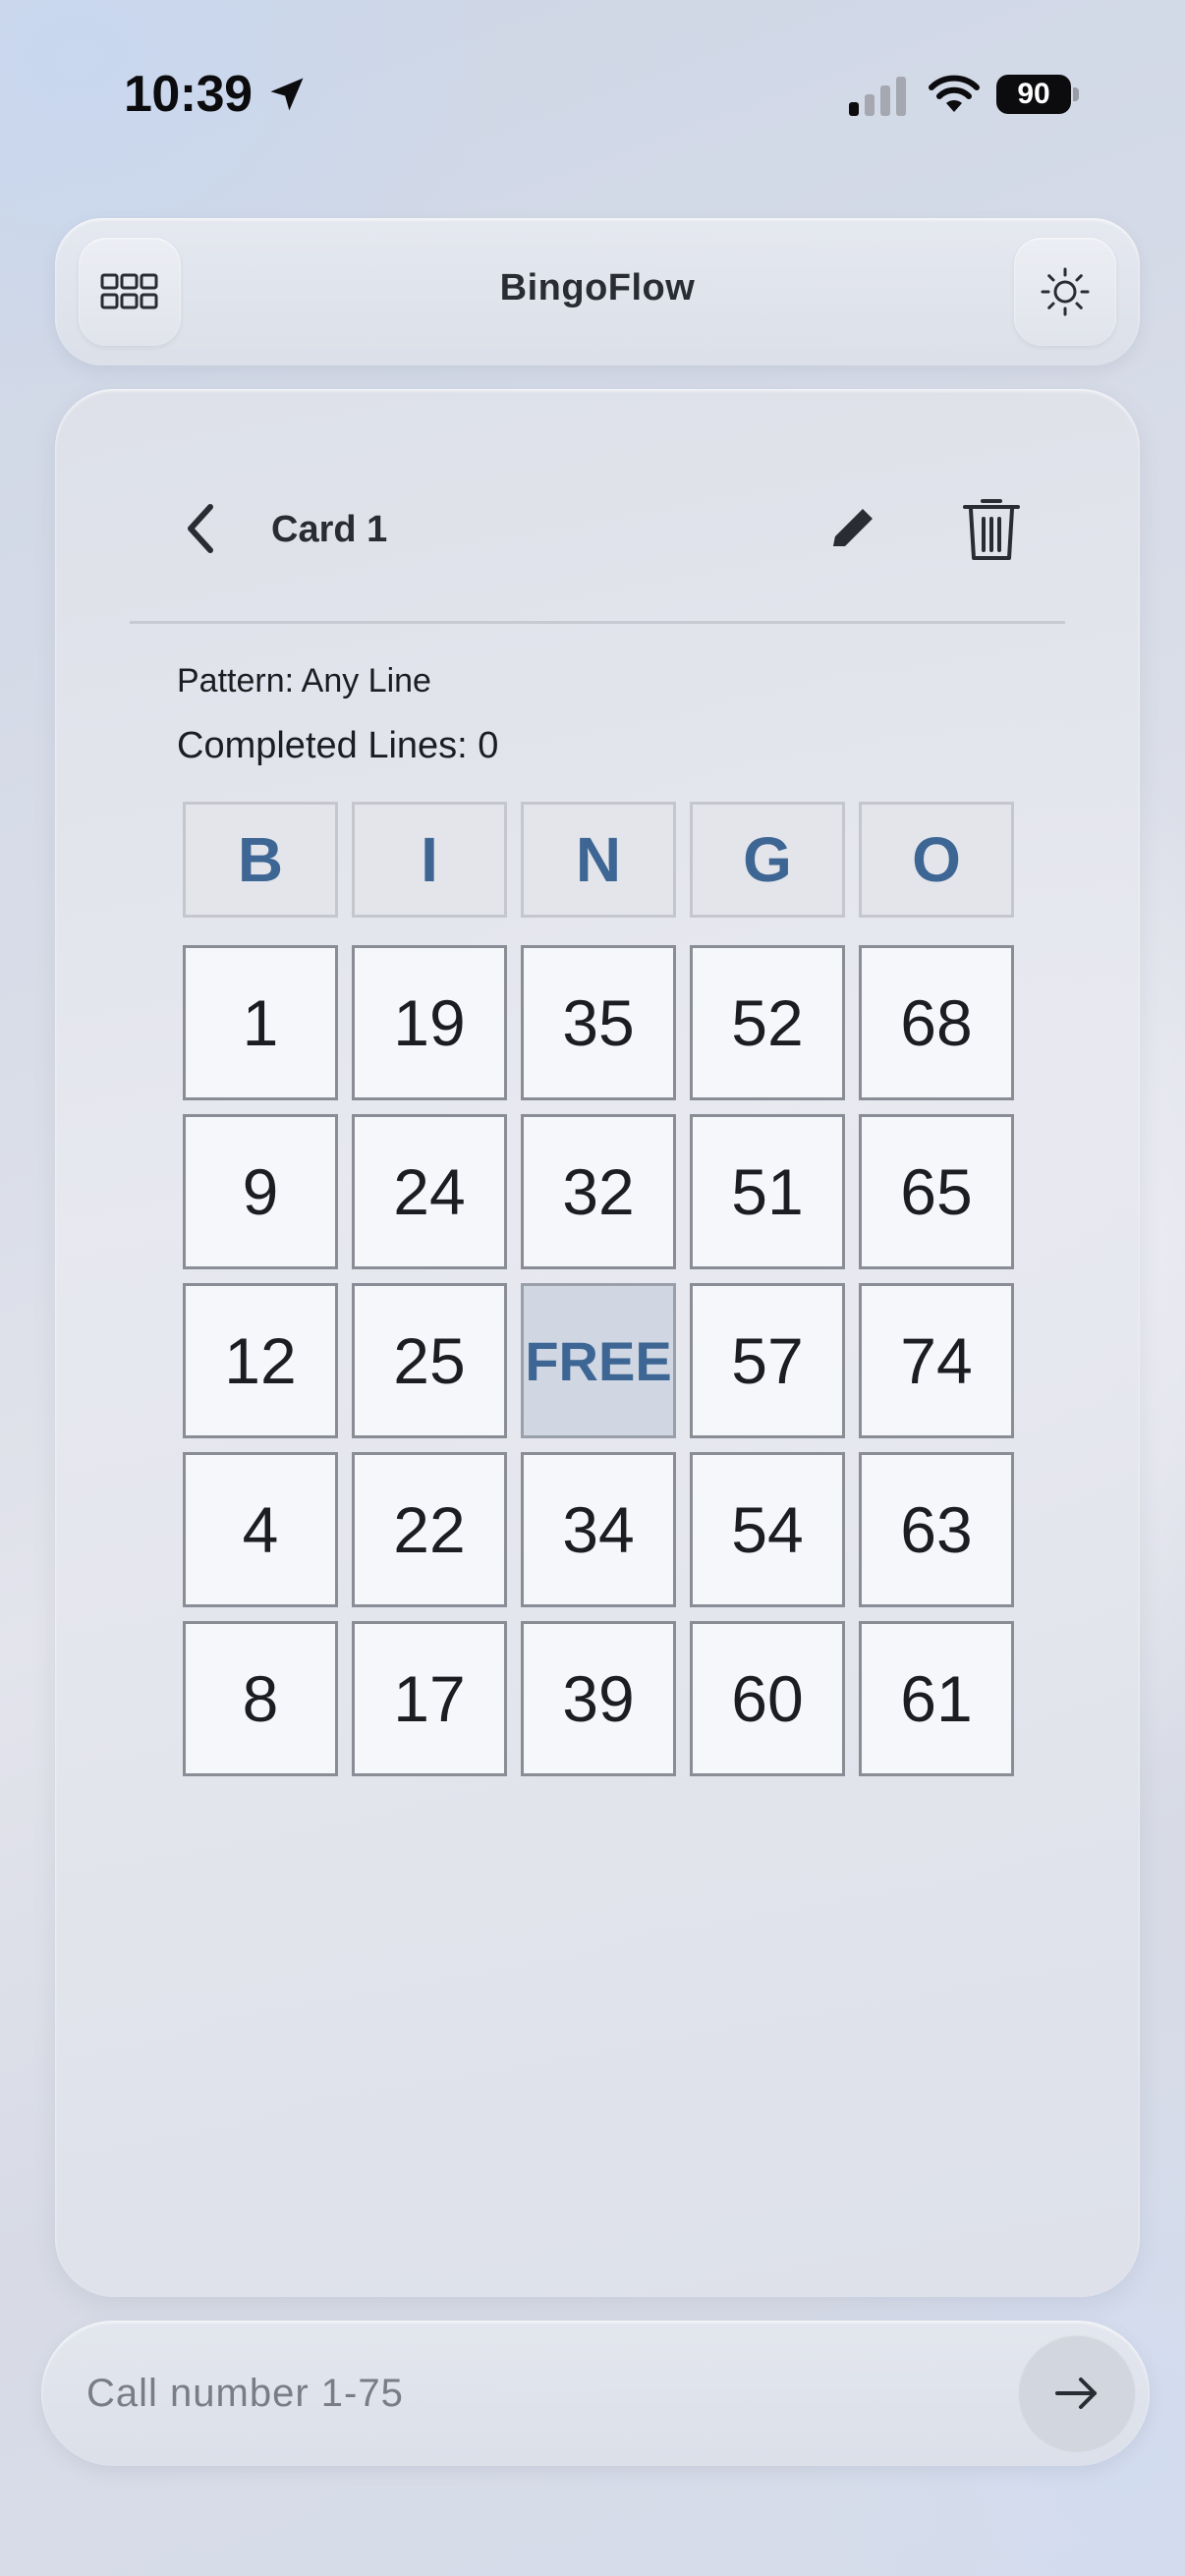  I want to click on column-header-n: N, so click(598, 860).